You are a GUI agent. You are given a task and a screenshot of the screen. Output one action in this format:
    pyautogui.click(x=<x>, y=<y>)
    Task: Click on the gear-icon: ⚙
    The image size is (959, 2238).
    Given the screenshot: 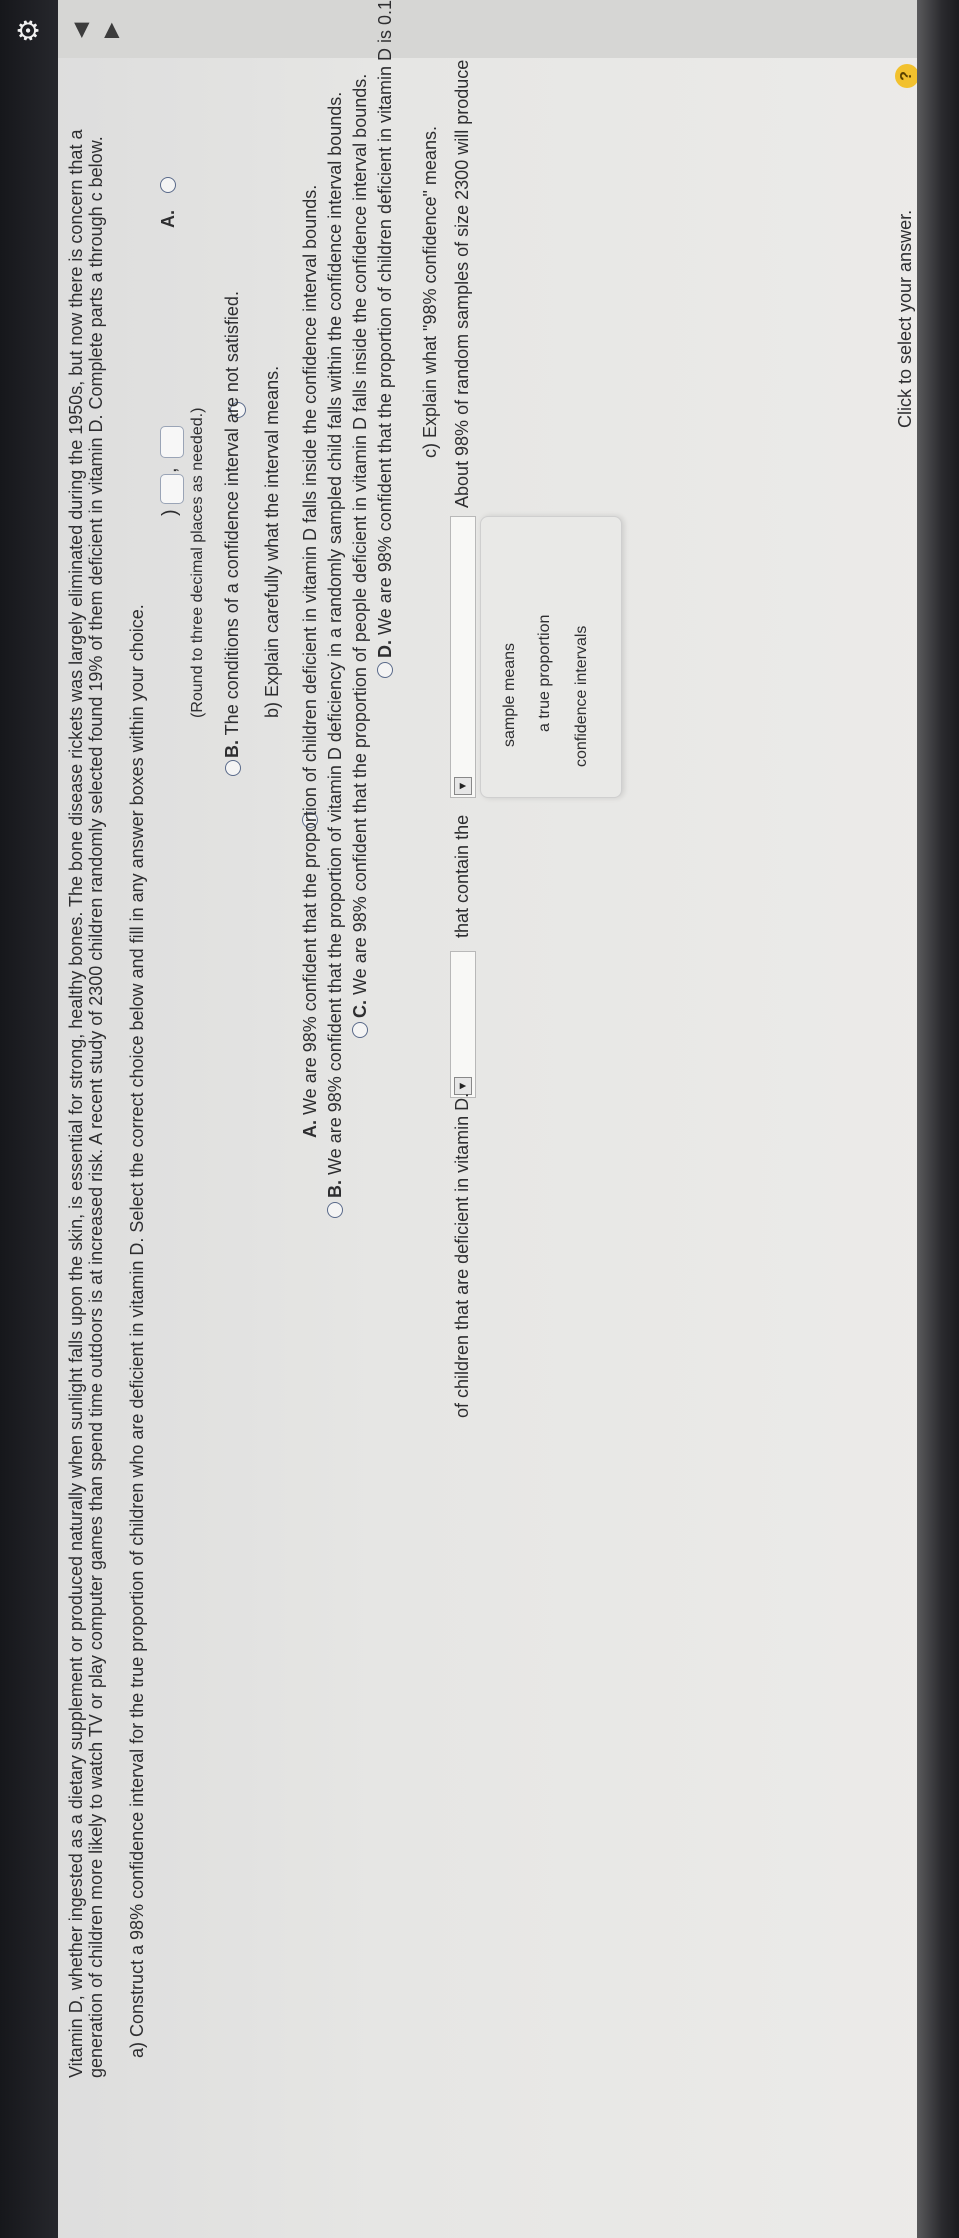 What is the action you would take?
    pyautogui.click(x=28, y=30)
    